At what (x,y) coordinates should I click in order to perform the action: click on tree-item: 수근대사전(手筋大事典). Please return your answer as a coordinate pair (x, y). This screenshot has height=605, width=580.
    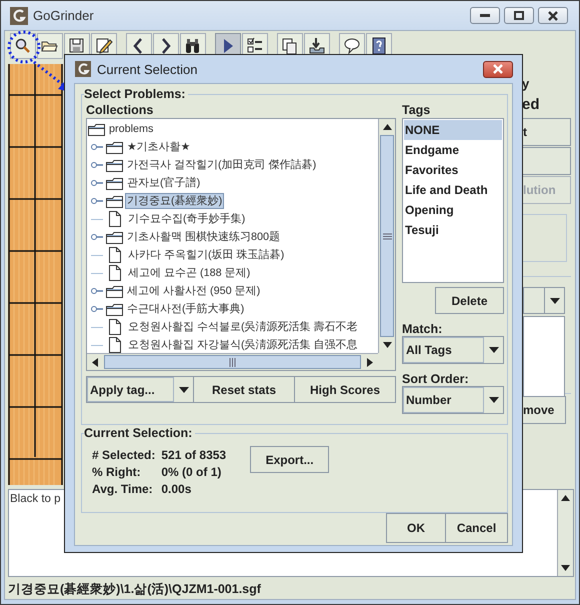
    Looking at the image, I should click on (185, 309).